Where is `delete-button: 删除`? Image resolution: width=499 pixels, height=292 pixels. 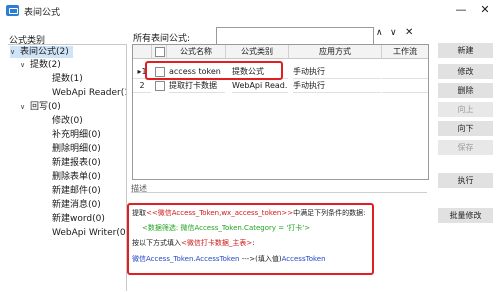
delete-button: 删除 is located at coordinates (465, 90).